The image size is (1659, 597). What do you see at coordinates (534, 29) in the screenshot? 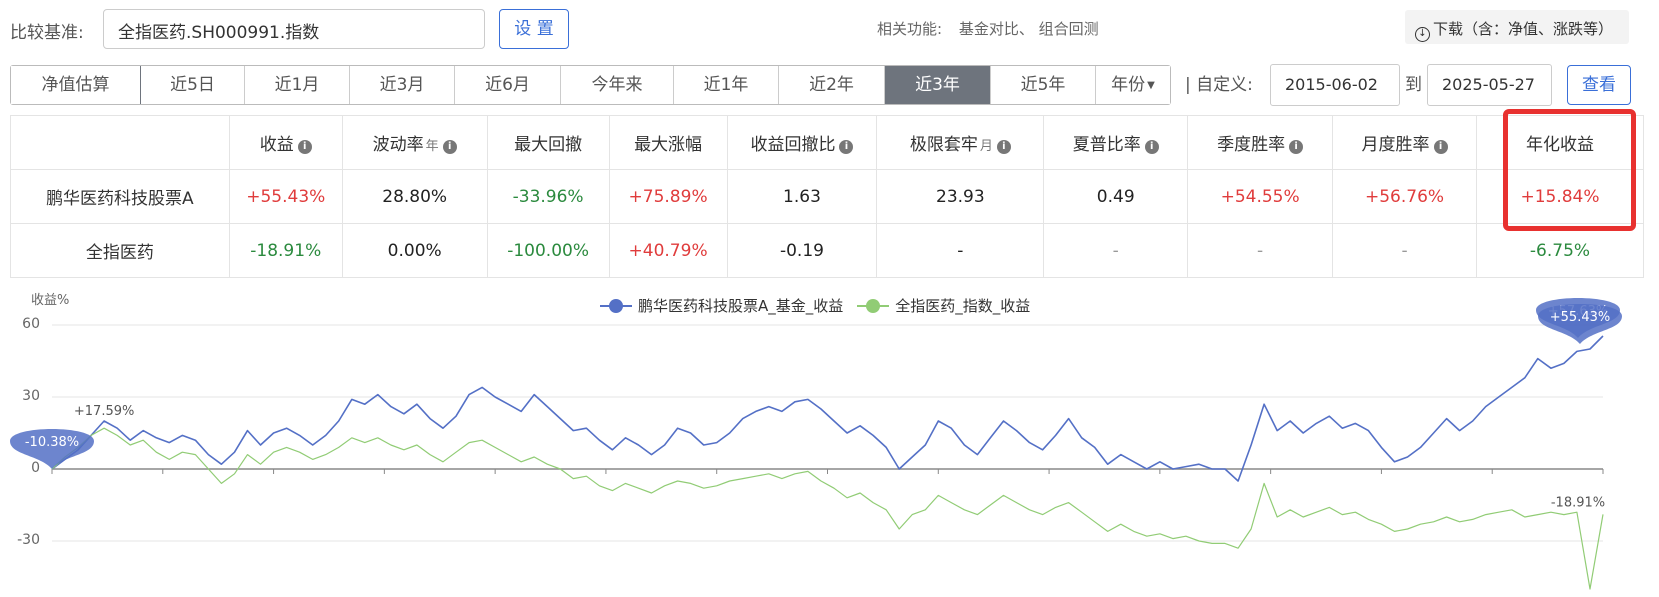
I see `set-button: 设 置` at bounding box center [534, 29].